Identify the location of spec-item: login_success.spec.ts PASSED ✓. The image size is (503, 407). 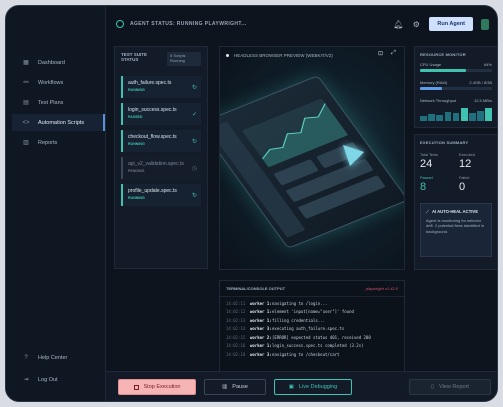
(161, 113).